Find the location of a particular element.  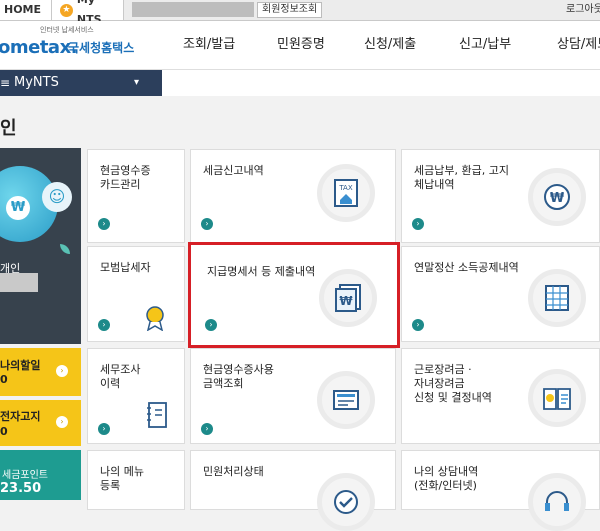

page-title: 인 is located at coordinates (8, 128).